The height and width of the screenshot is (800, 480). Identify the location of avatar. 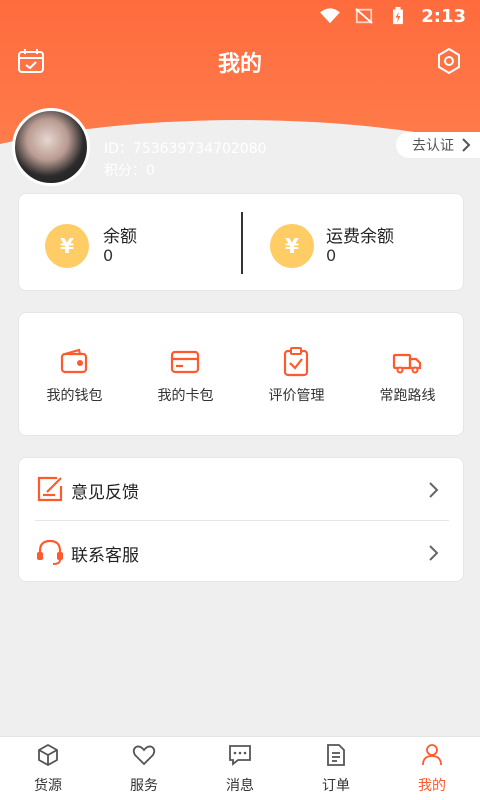
(51, 147).